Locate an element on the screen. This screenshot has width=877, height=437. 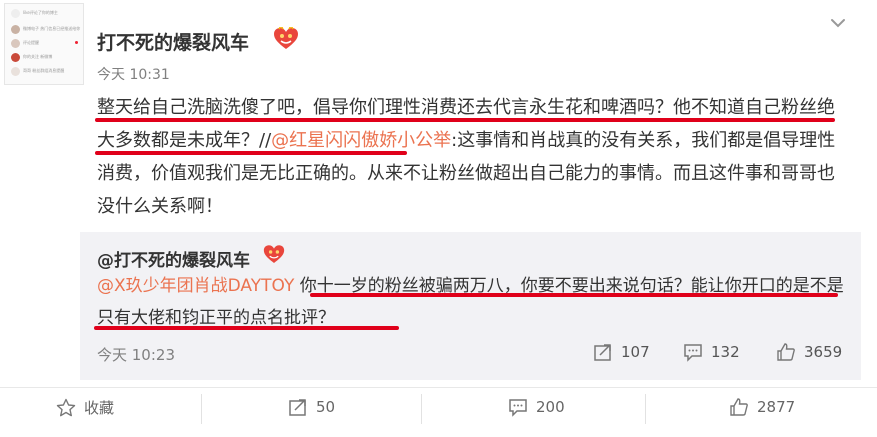
chevron-down-icon is located at coordinates (838, 23).